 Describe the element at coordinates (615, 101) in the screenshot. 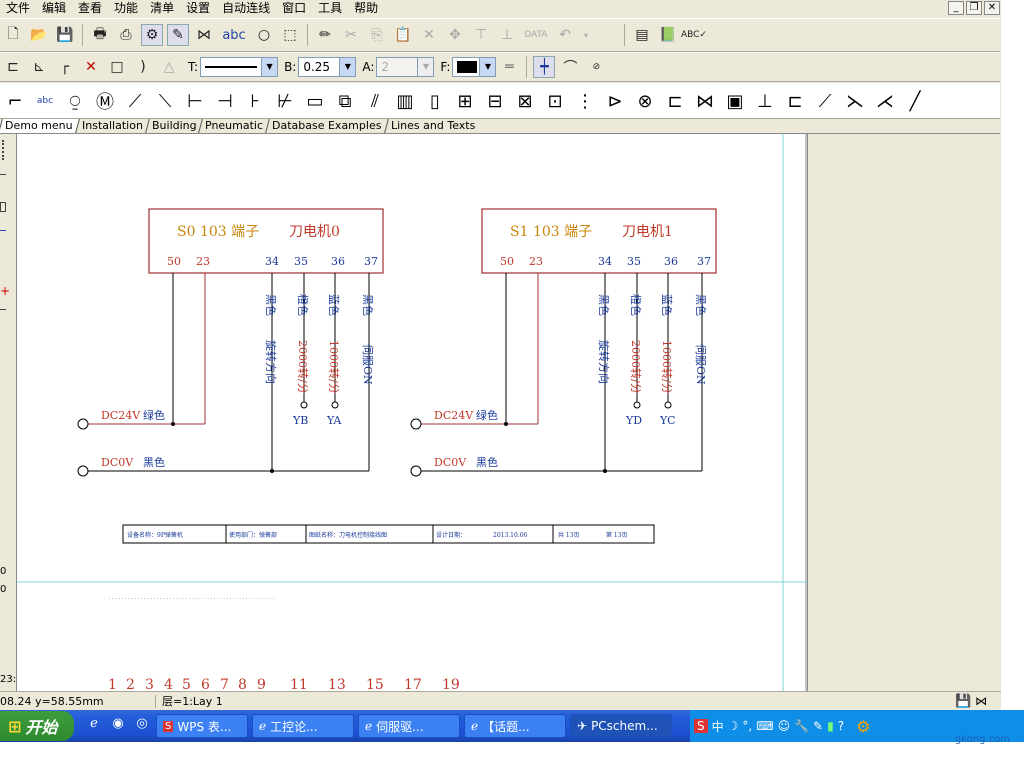

I see `diode-symbol-icon: ⊳` at that location.